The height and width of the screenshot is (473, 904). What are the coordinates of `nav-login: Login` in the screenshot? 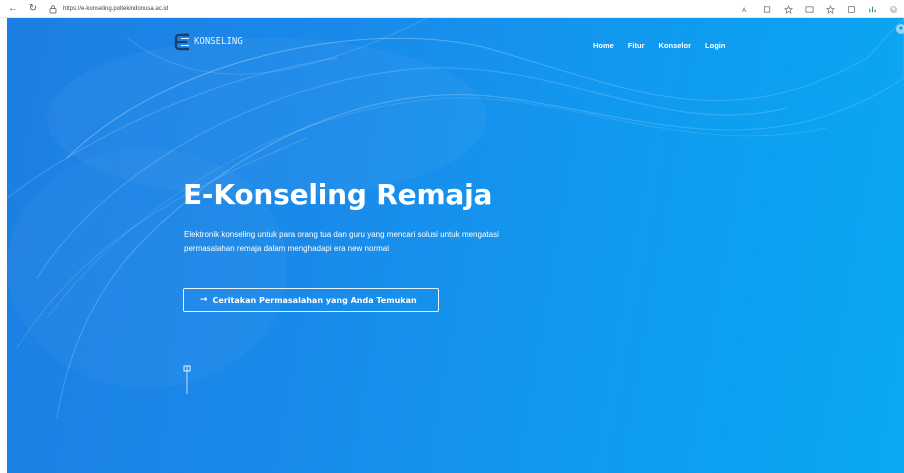 It's located at (715, 45).